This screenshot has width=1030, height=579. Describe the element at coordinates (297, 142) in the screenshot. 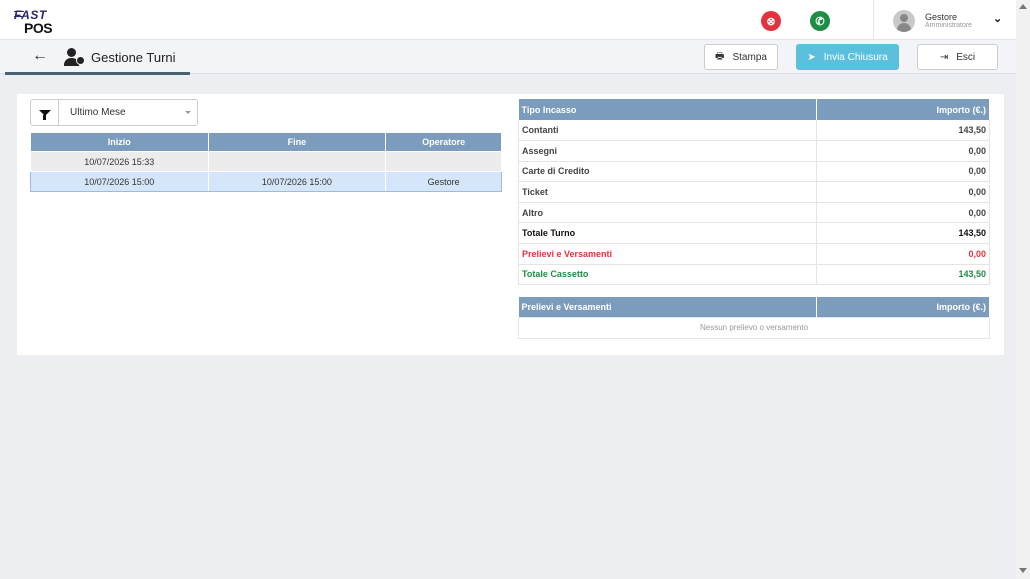

I see `column-header-end: Fine` at that location.